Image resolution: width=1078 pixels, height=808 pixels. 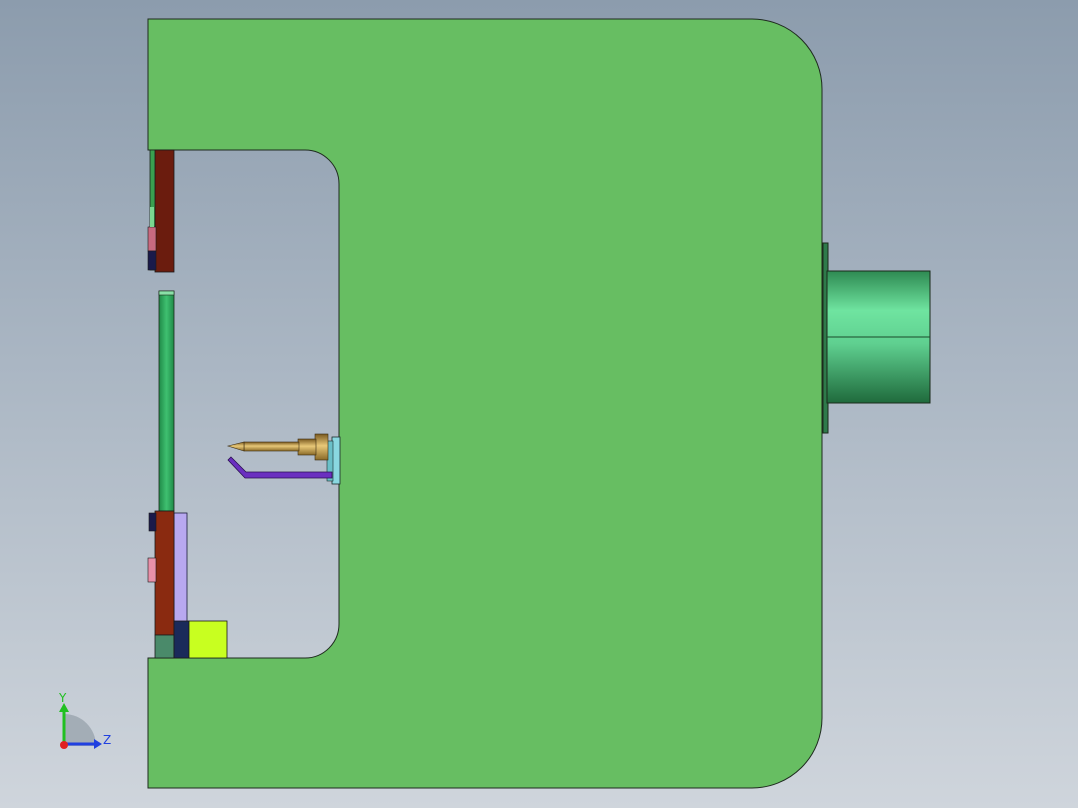 What do you see at coordinates (62, 698) in the screenshot?
I see `y-axis-label: Y` at bounding box center [62, 698].